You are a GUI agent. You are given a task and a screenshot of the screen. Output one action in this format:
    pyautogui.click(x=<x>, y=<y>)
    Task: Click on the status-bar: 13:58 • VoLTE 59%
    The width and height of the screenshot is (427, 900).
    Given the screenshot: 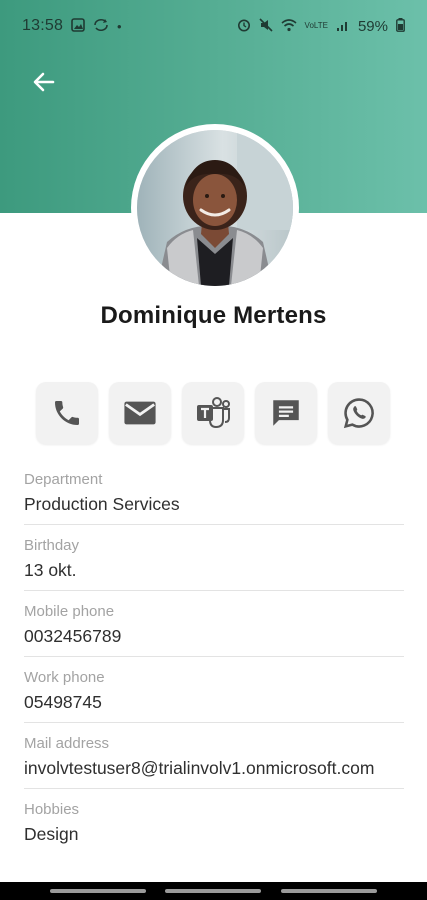 What is the action you would take?
    pyautogui.click(x=213, y=26)
    